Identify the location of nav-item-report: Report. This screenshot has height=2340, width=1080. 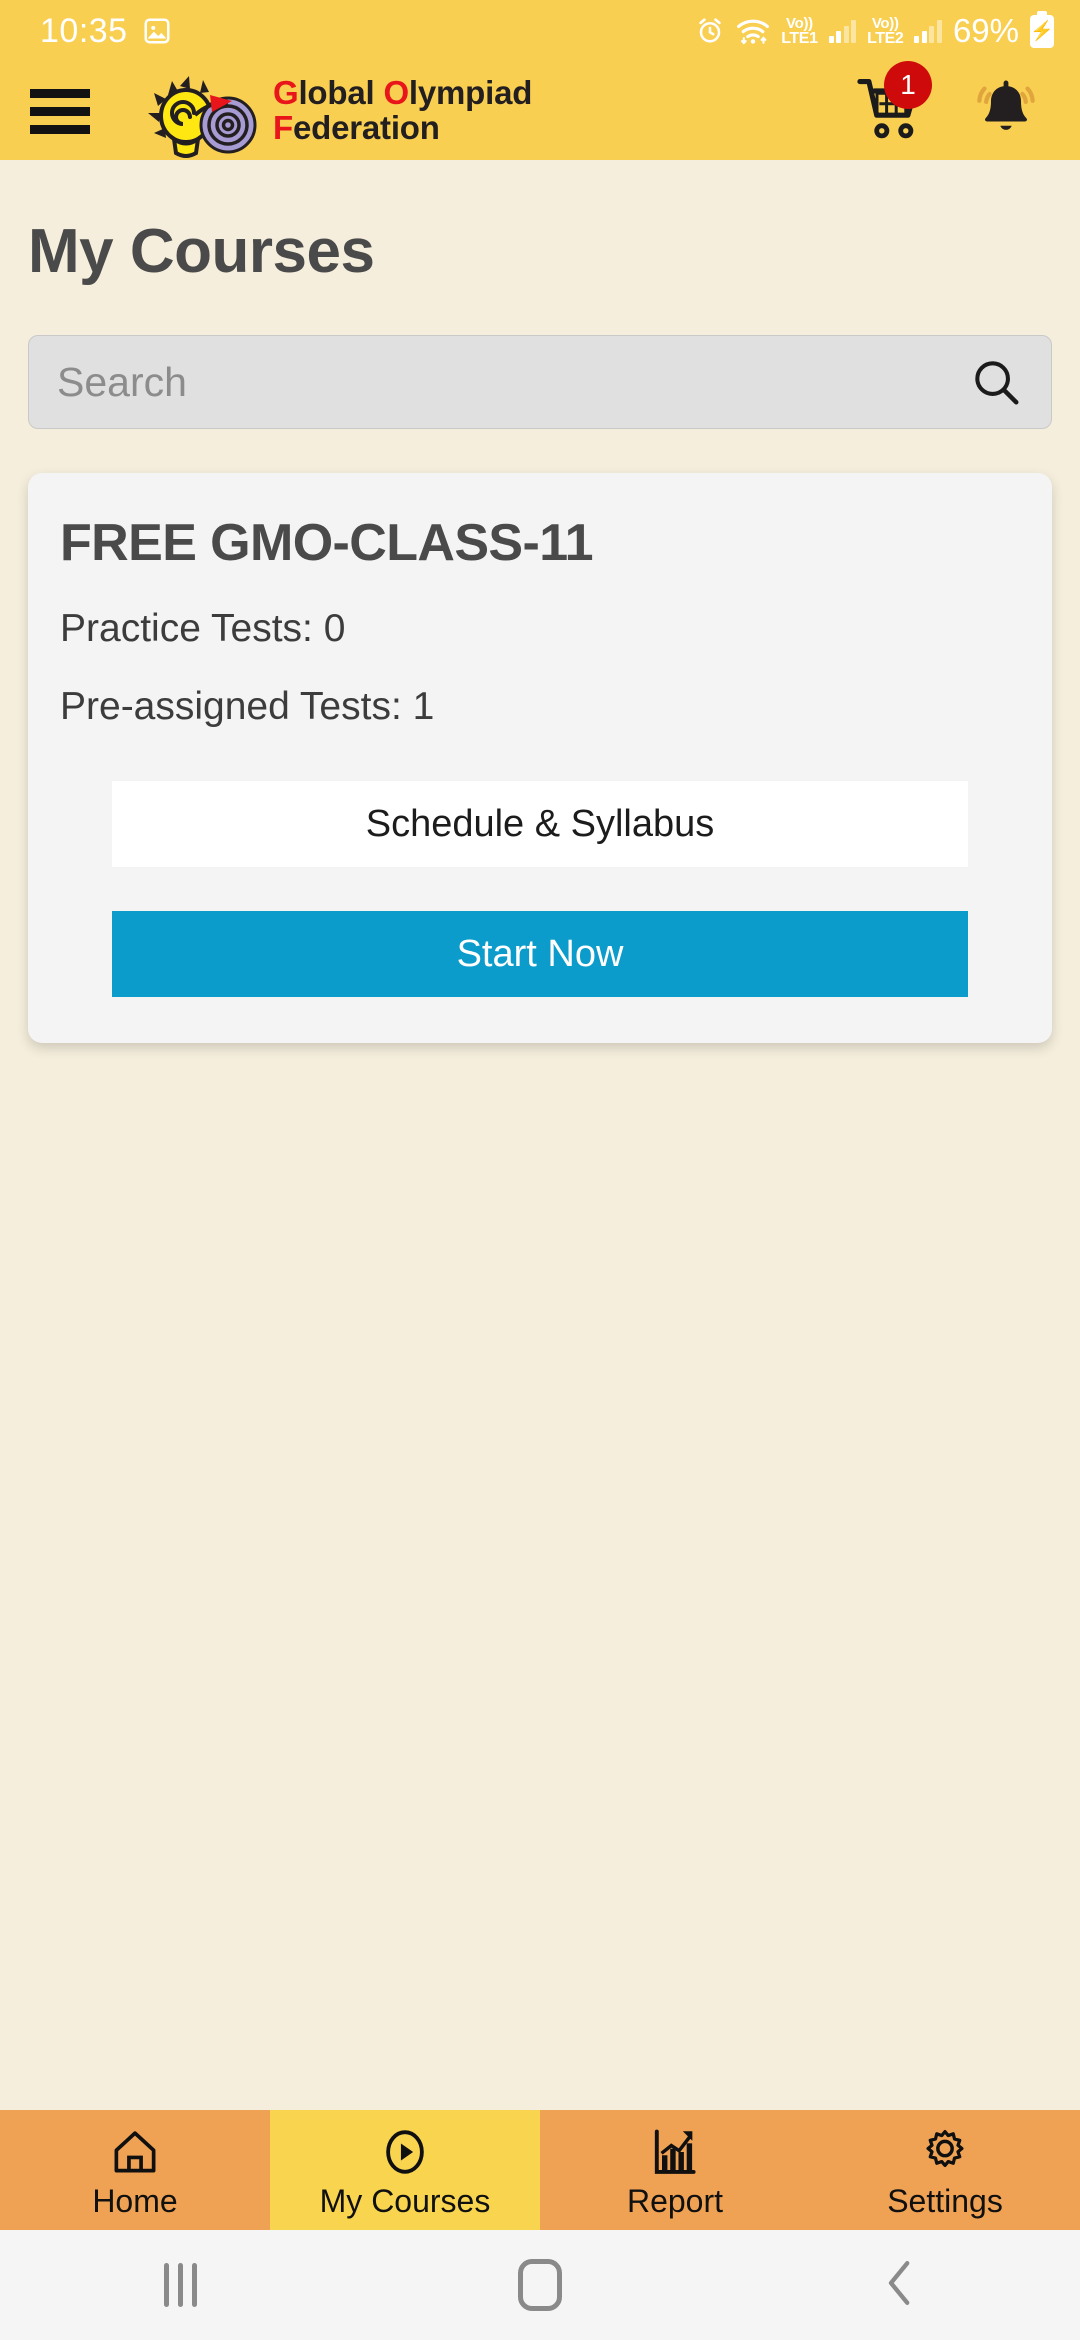
(675, 2170).